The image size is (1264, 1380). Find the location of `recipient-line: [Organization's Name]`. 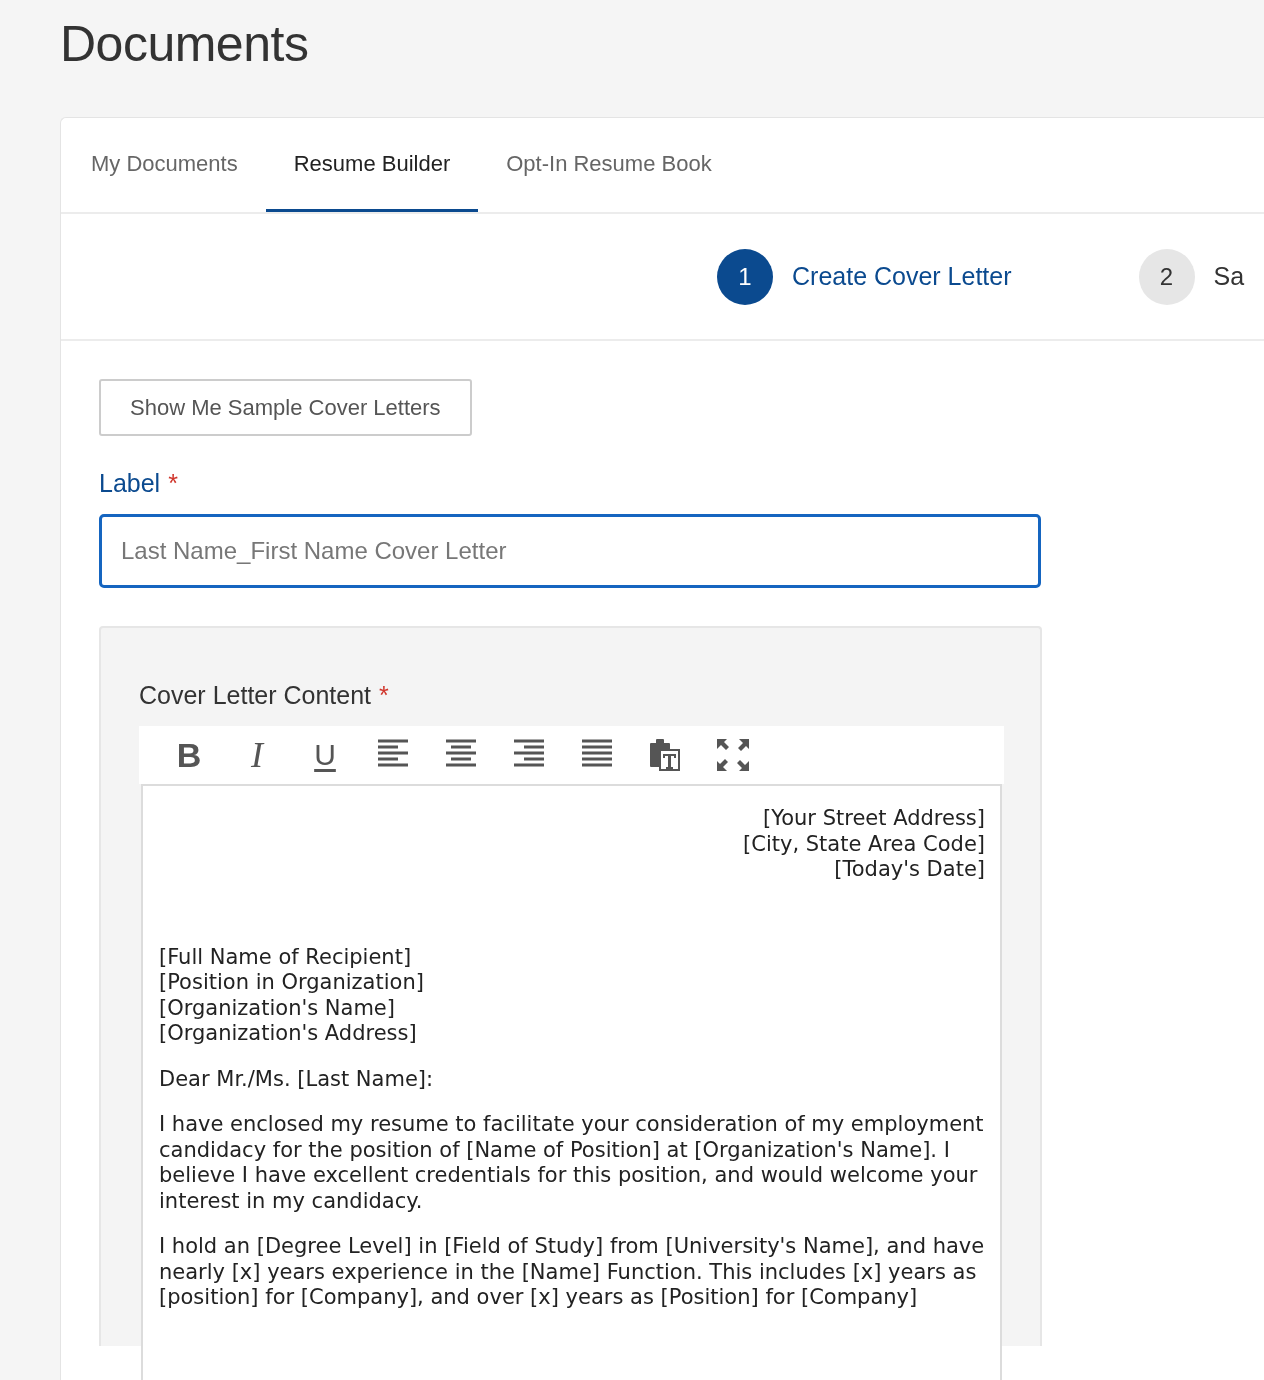

recipient-line: [Organization's Name] is located at coordinates (277, 1008).